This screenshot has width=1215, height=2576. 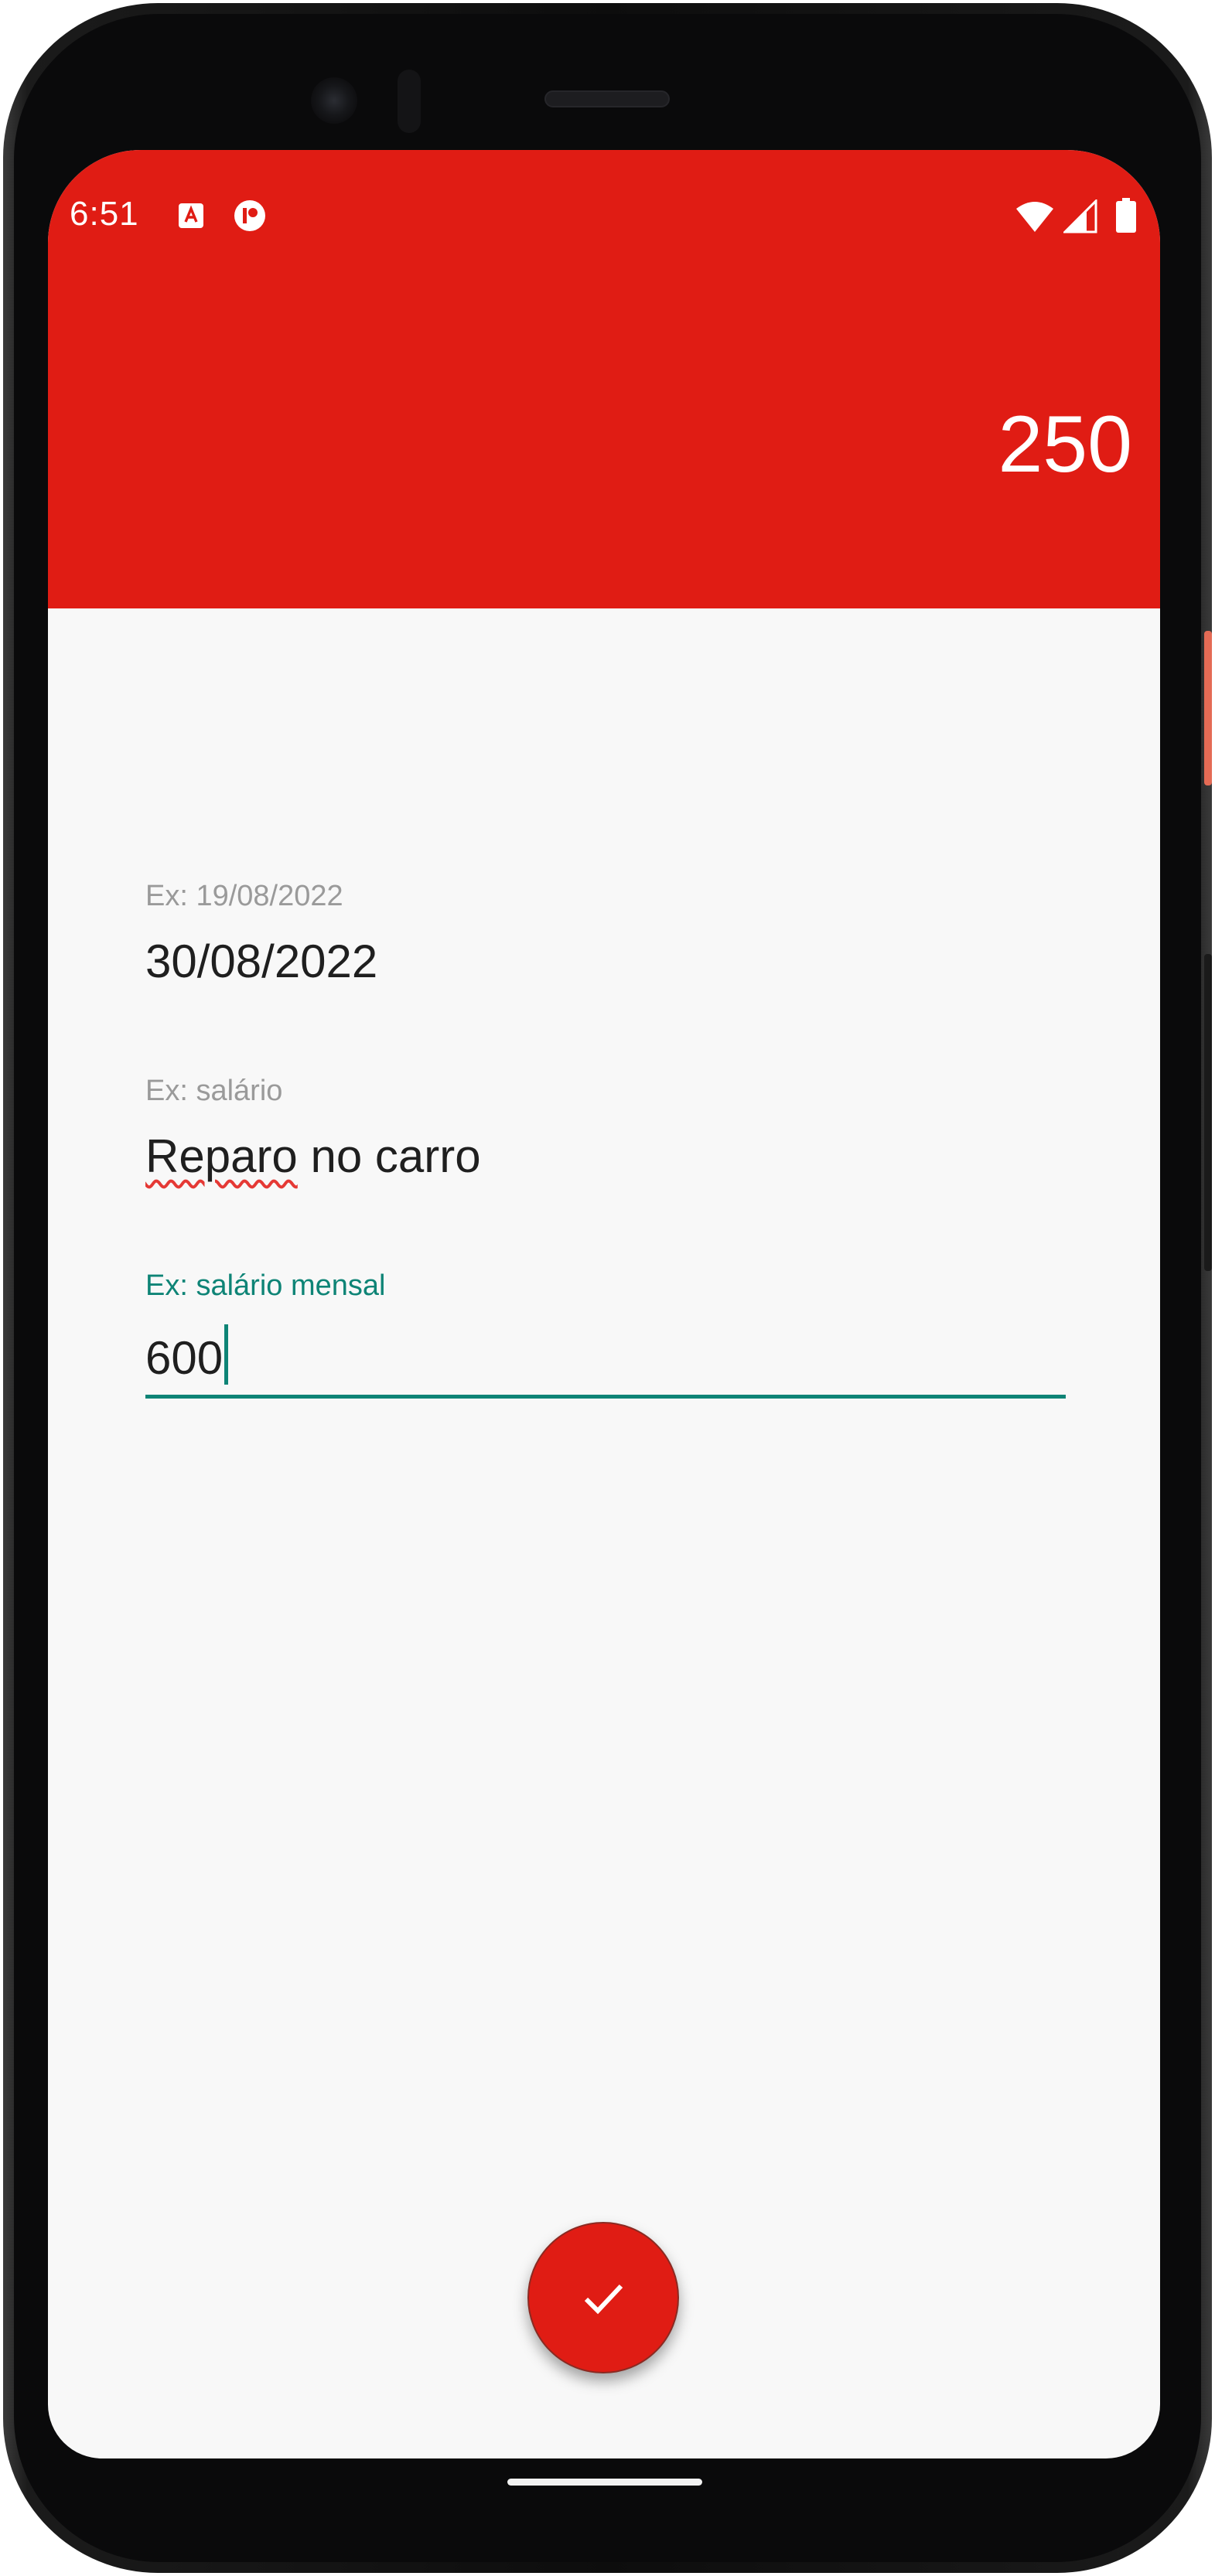 I want to click on proximity-sensor, so click(x=409, y=102).